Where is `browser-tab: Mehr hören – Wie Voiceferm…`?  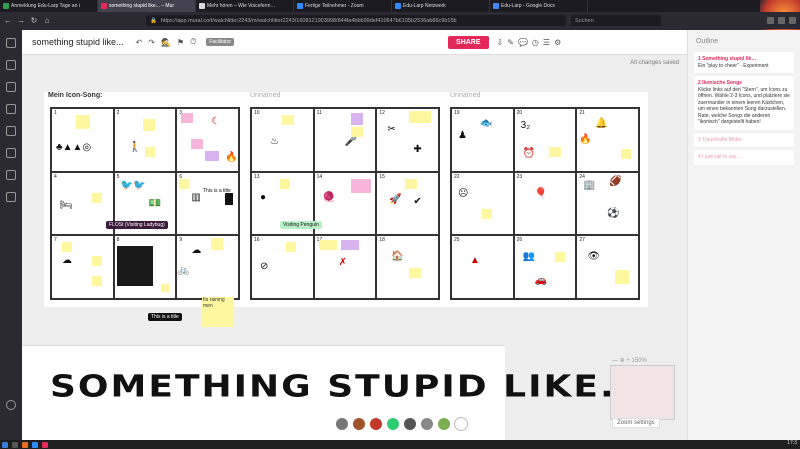 browser-tab: Mehr hören – Wie Voiceferm… is located at coordinates (245, 6).